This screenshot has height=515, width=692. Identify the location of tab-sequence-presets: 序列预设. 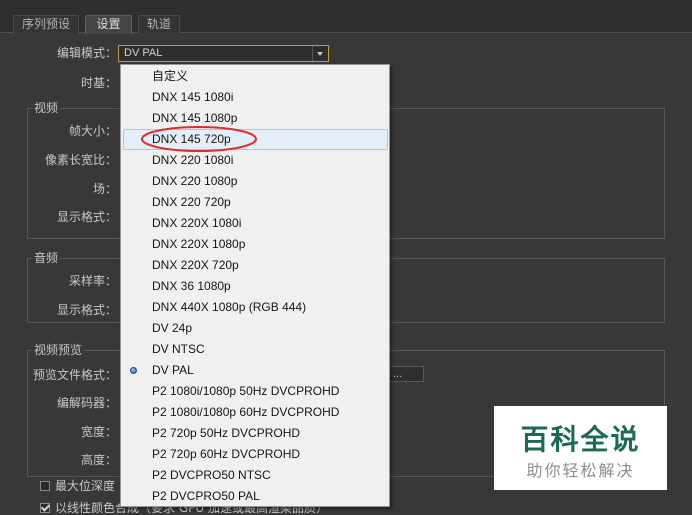
(46, 24).